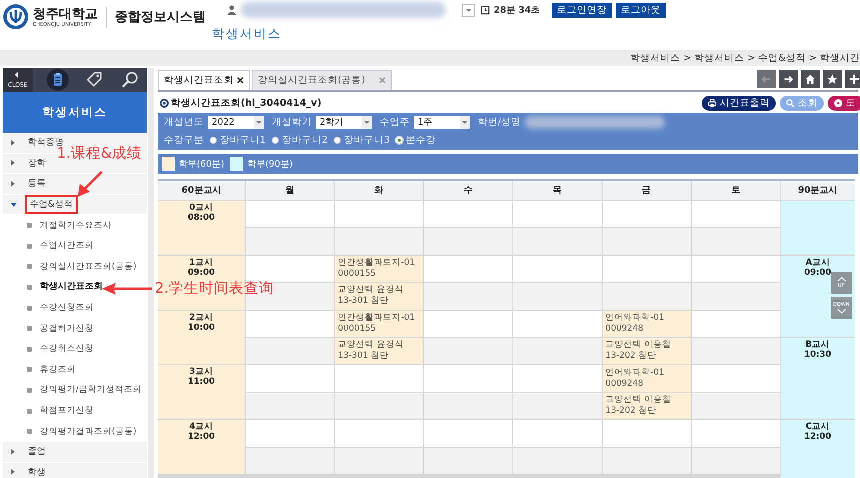  I want to click on print-button: 시간표출력, so click(739, 103).